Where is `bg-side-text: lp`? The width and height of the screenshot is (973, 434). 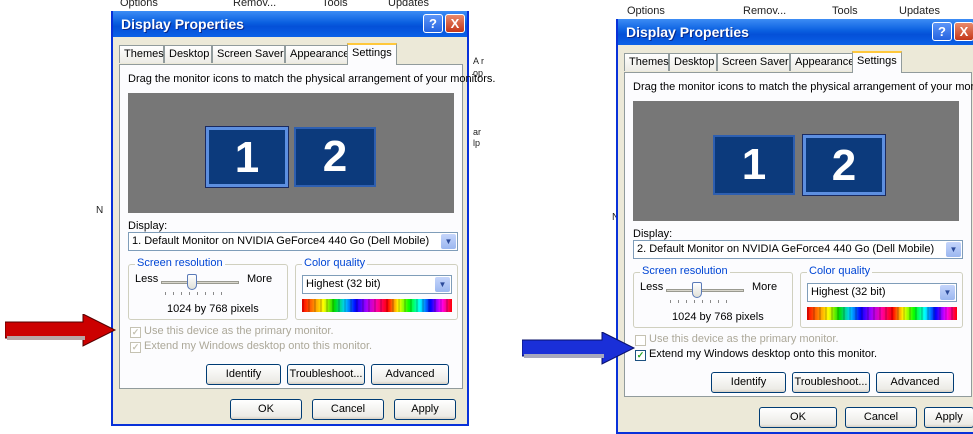
bg-side-text: lp is located at coordinates (477, 143).